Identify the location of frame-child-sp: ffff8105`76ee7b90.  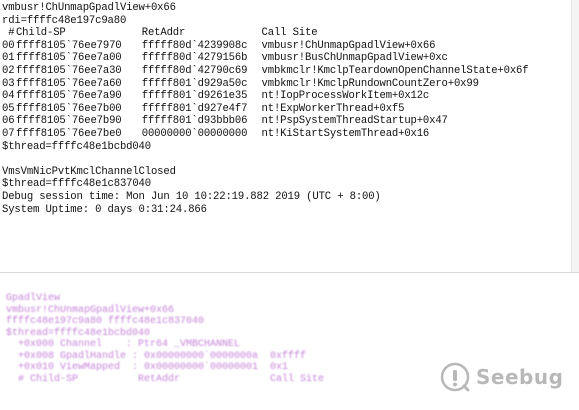
(68, 121).